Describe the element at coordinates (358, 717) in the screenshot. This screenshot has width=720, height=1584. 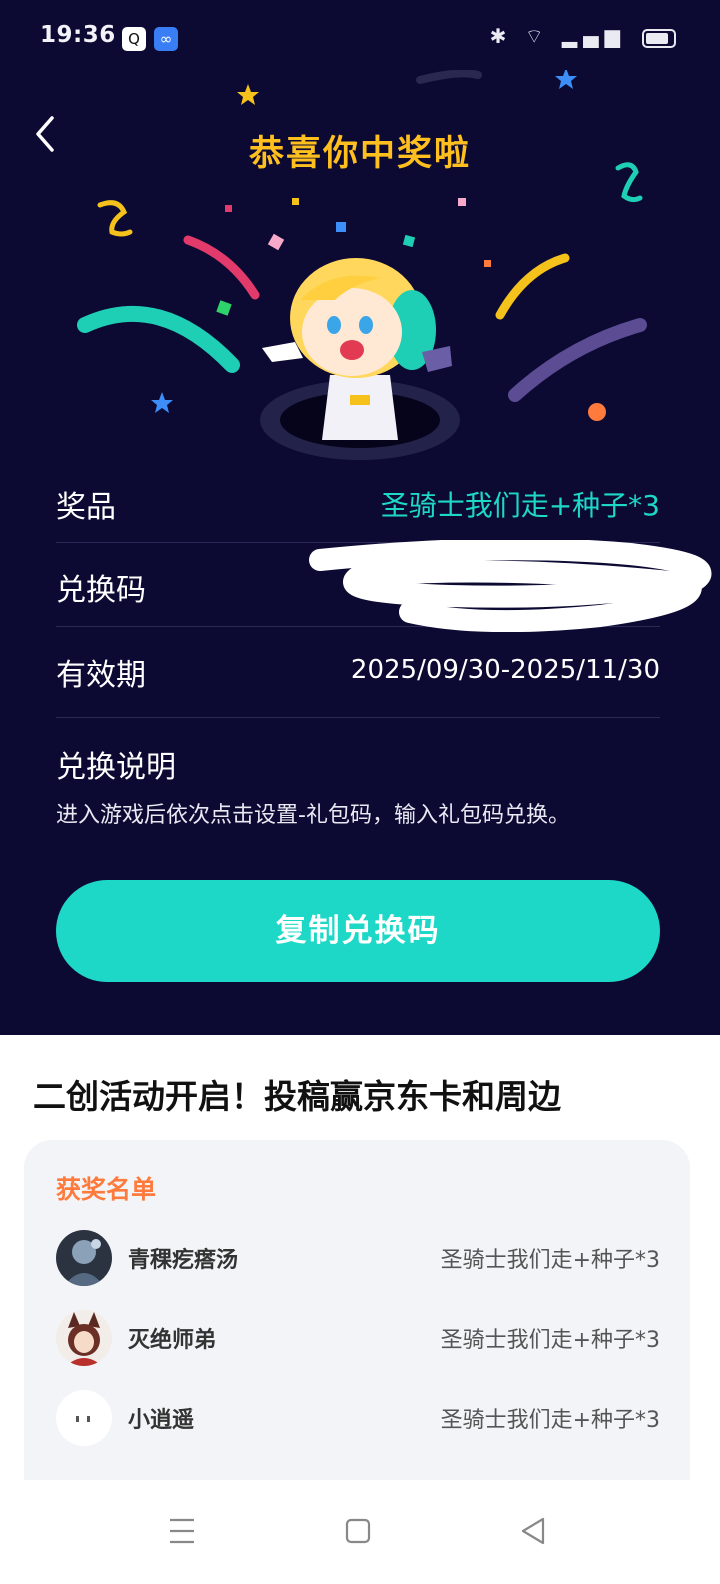
I see `divider` at that location.